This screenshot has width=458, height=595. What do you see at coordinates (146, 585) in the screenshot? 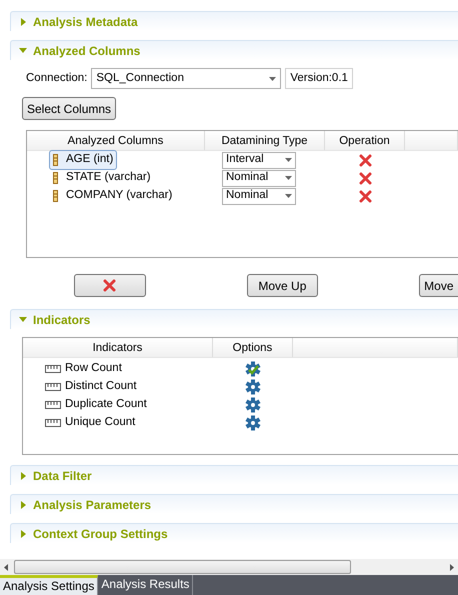
I see `tab: Analysis Results` at bounding box center [146, 585].